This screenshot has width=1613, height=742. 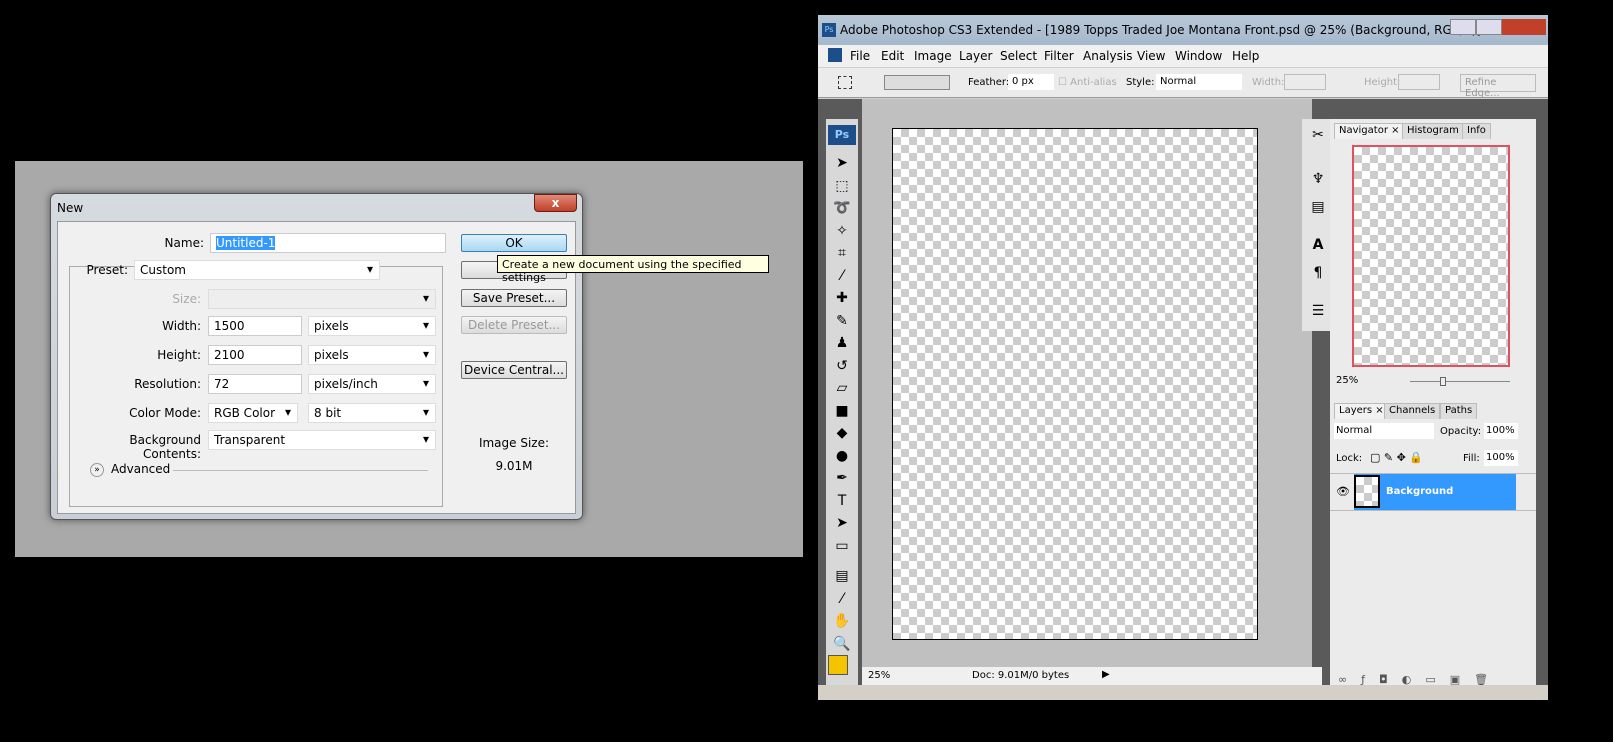 What do you see at coordinates (842, 321) in the screenshot?
I see `brush-icon: ✎` at bounding box center [842, 321].